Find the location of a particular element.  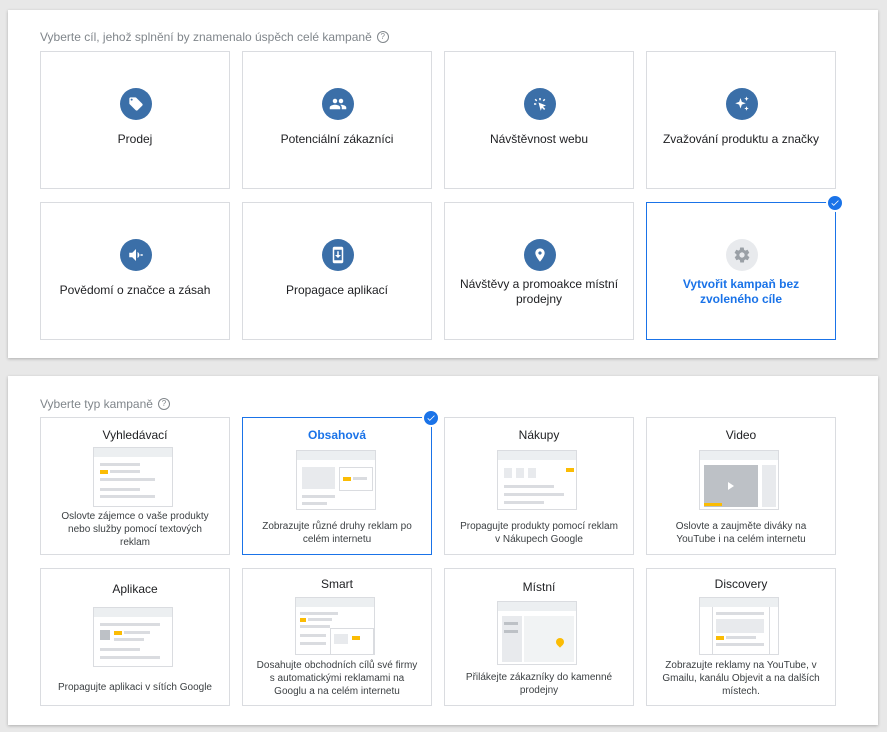

display-illustration is located at coordinates (336, 480).